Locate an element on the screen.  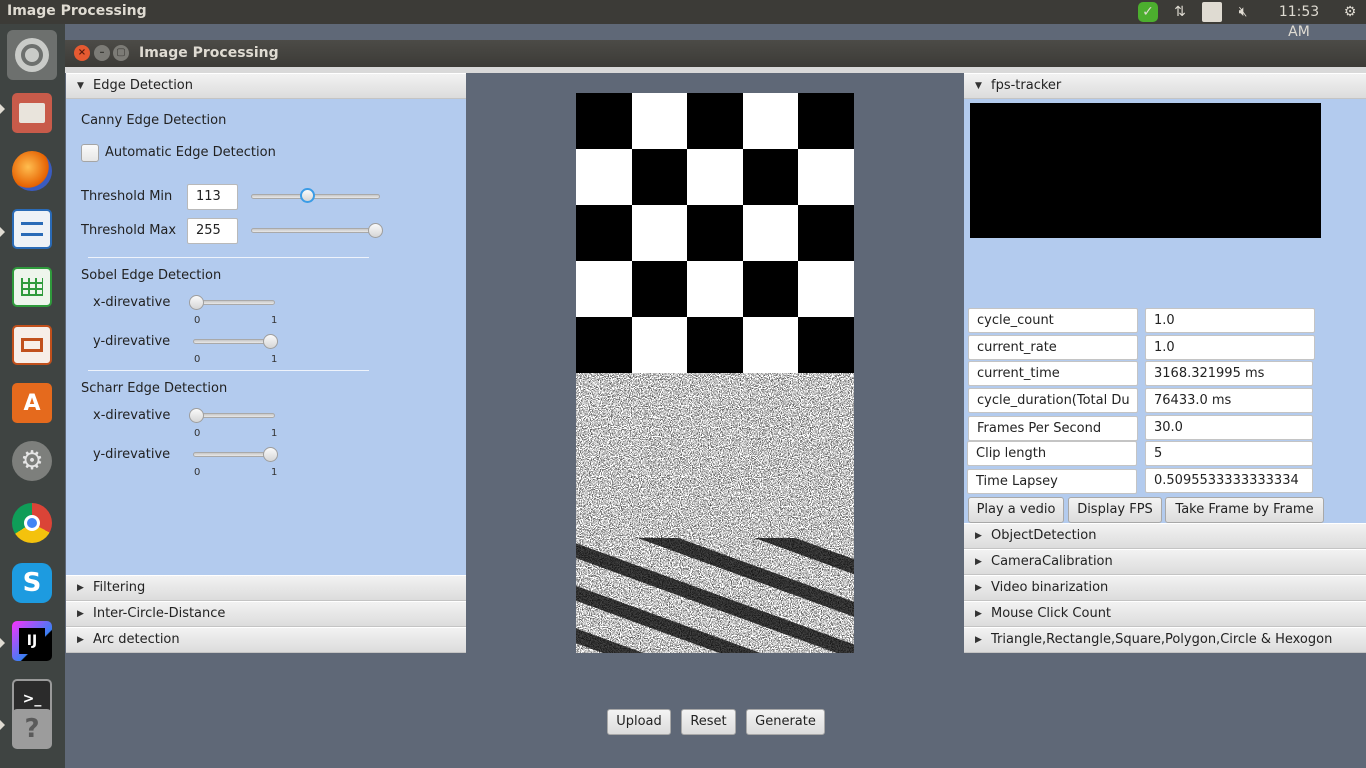
take-frame-button: Take Frame by Frame is located at coordinates (1244, 510).